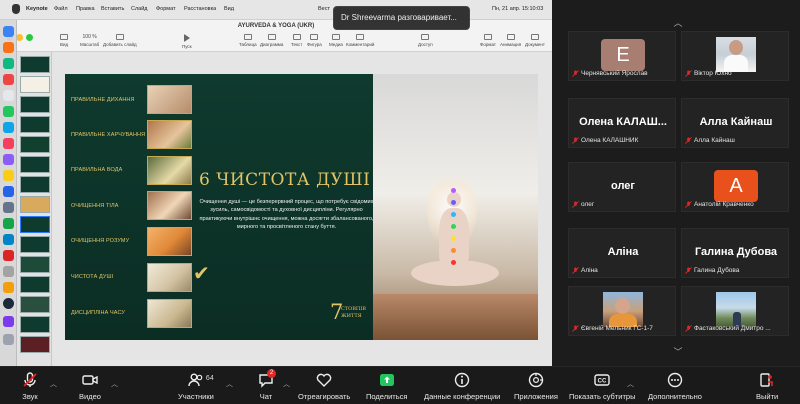 The image size is (800, 404). What do you see at coordinates (114, 384) in the screenshot?
I see `video-options-caret-icon: ︿` at bounding box center [114, 384].